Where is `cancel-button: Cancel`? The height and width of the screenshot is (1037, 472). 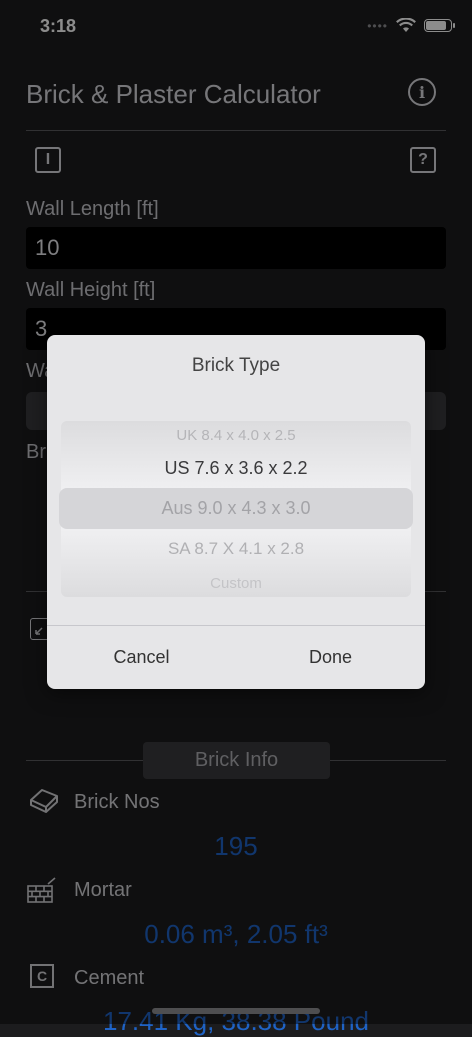
cancel-button: Cancel is located at coordinates (141, 657).